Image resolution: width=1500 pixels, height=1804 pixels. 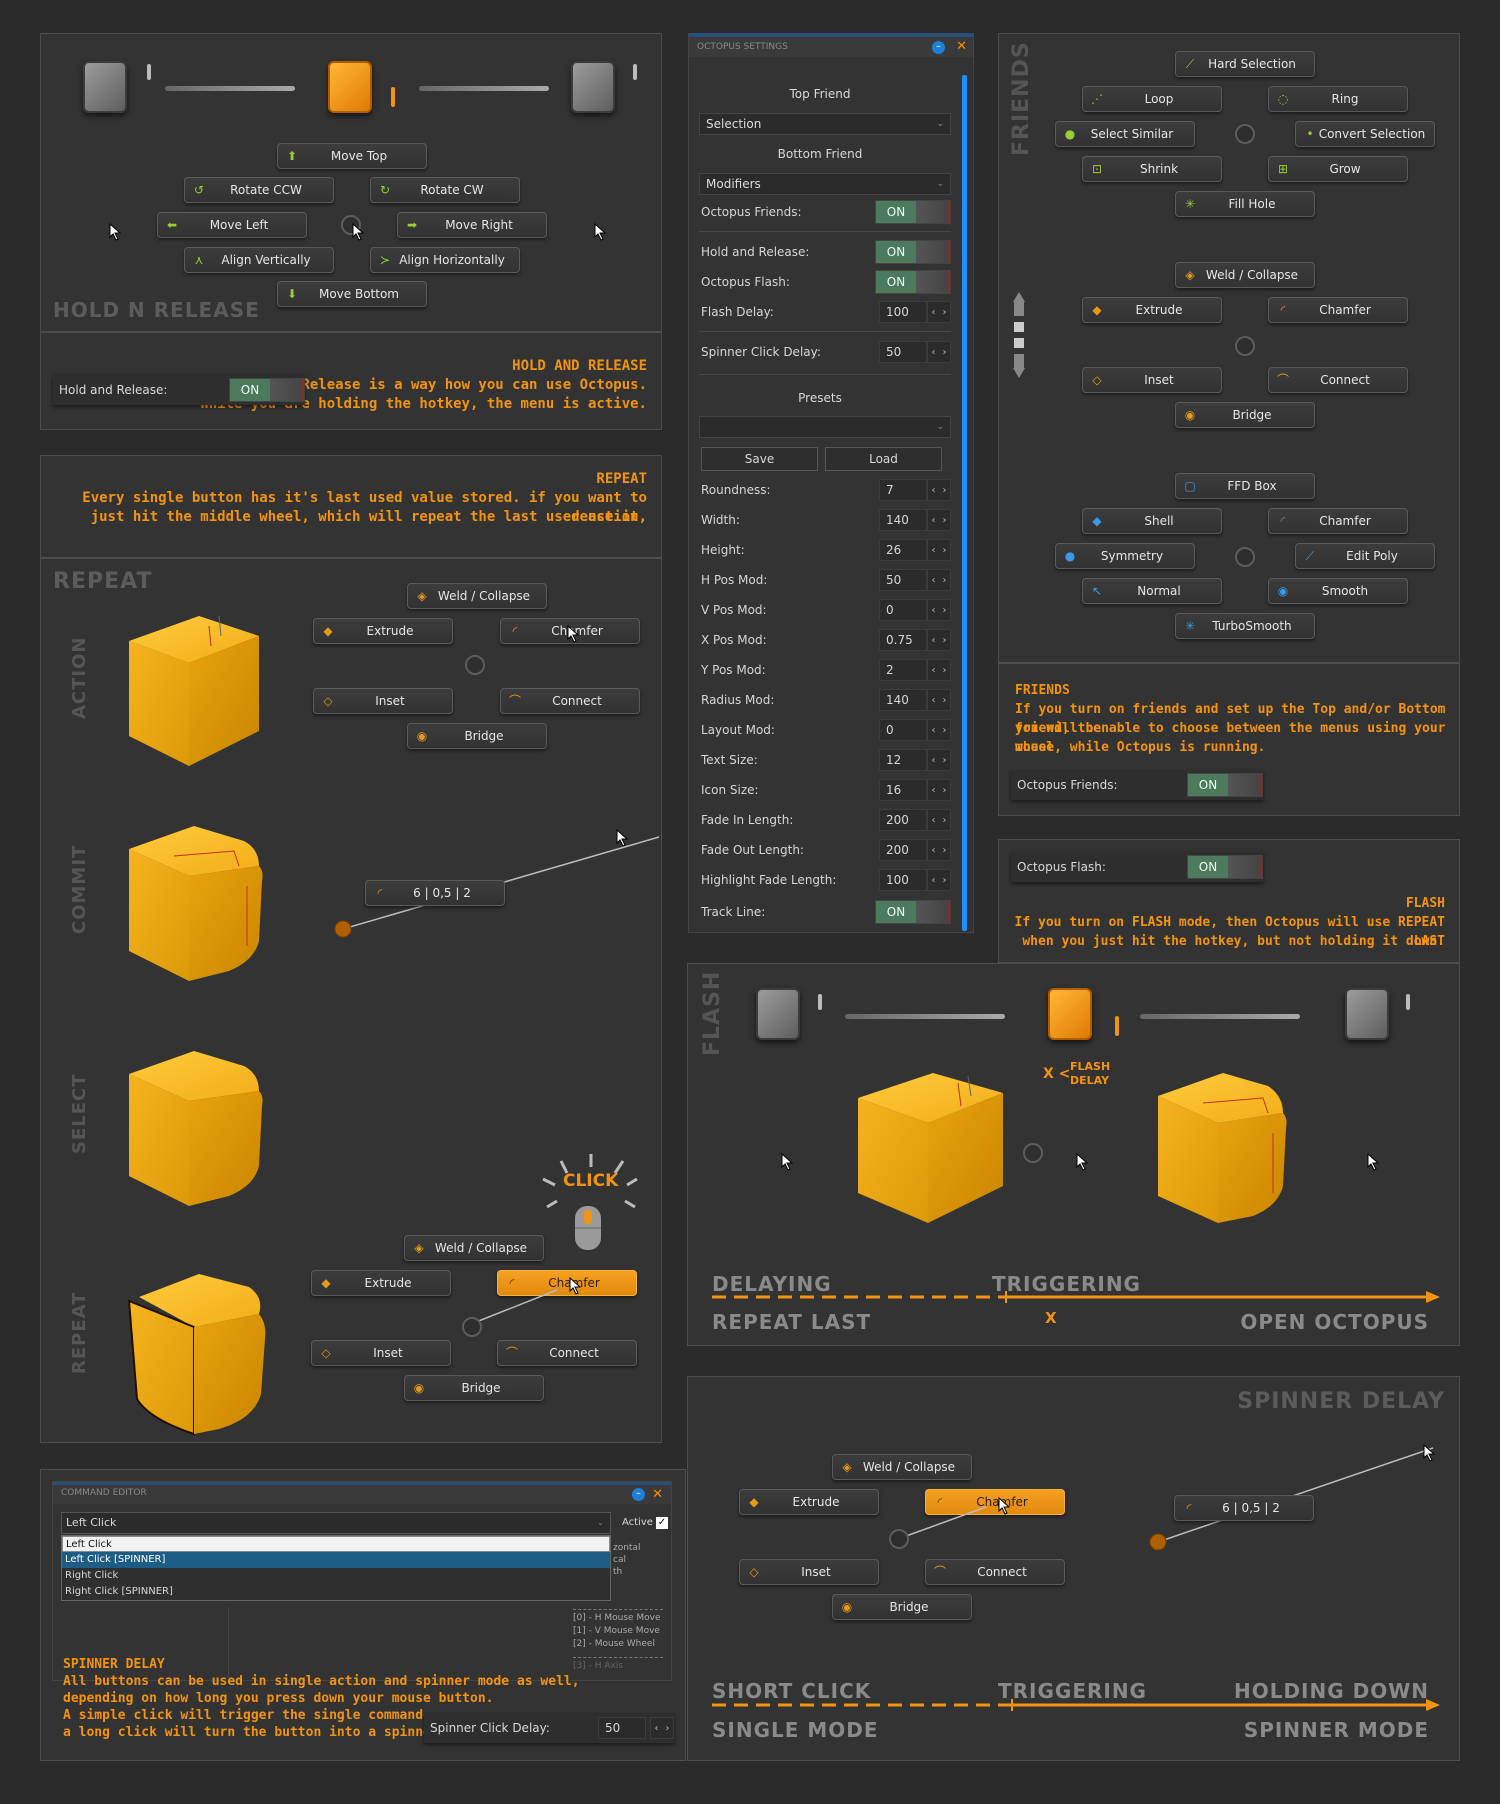 I want to click on setting-value-input: 0.75, so click(x=903, y=640).